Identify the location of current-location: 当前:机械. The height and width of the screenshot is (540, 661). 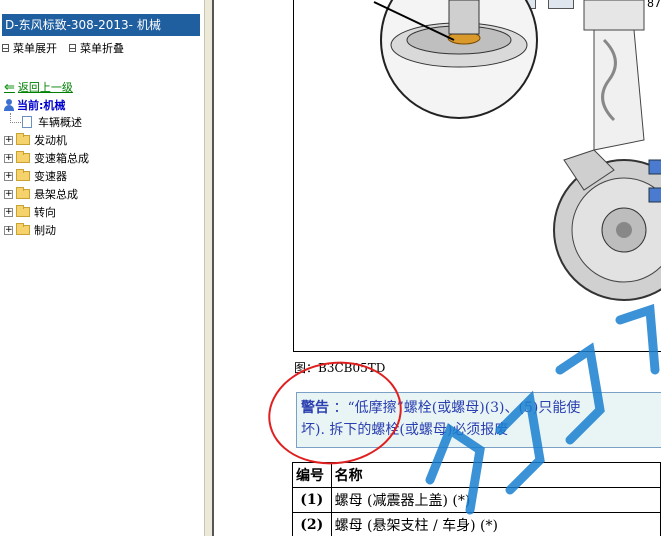
(34, 105).